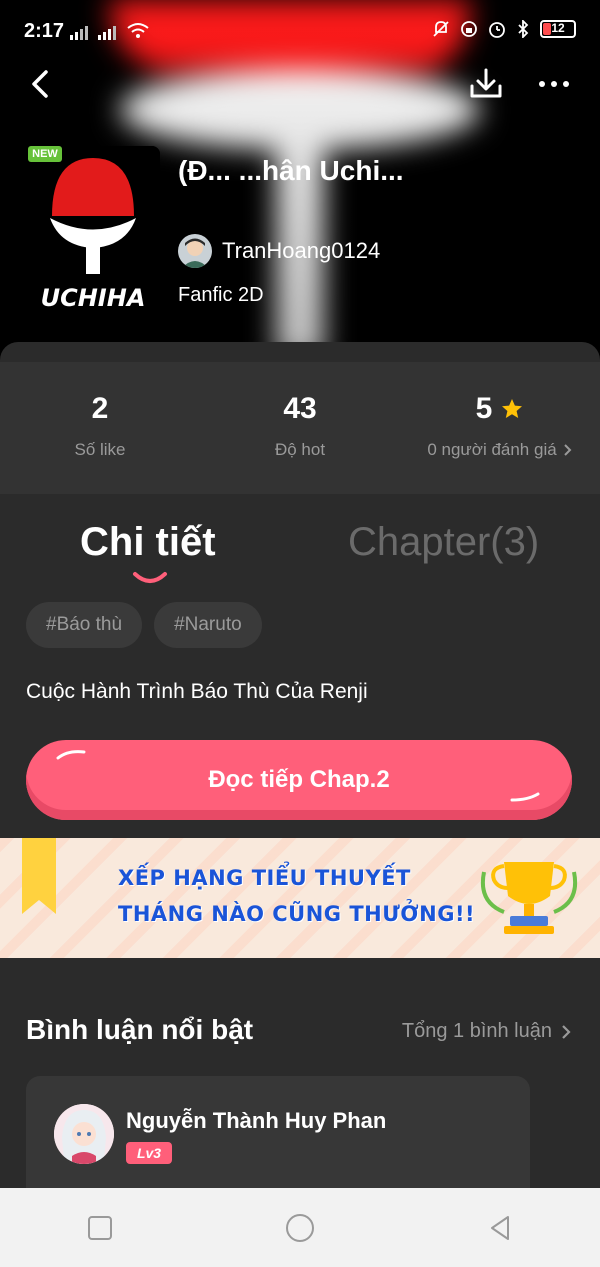 This screenshot has width=600, height=1267. What do you see at coordinates (144, 625) in the screenshot?
I see `tag-list: #Báo thù #Naruto` at bounding box center [144, 625].